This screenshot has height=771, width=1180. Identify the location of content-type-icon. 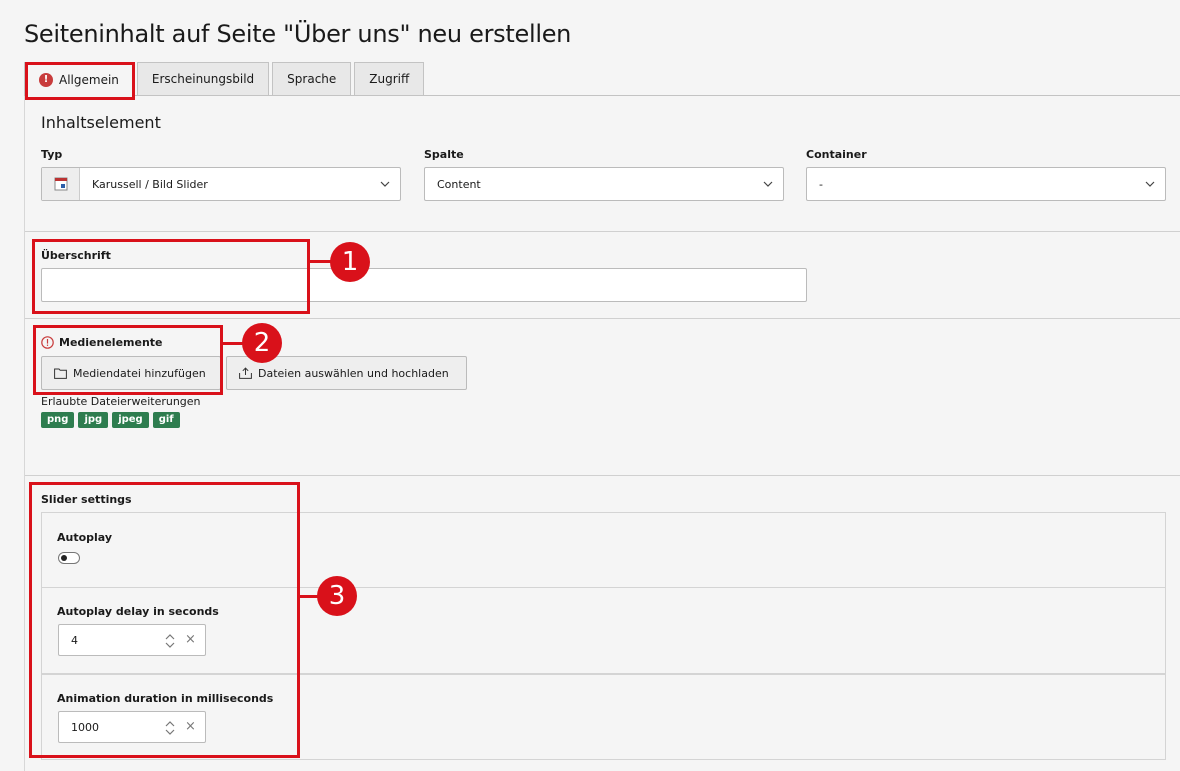
(61, 184).